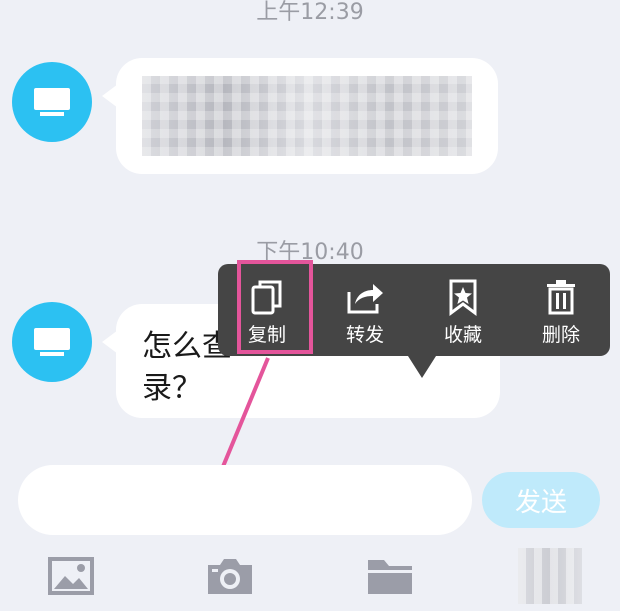 The image size is (620, 611). I want to click on camera-icon, so click(230, 576).